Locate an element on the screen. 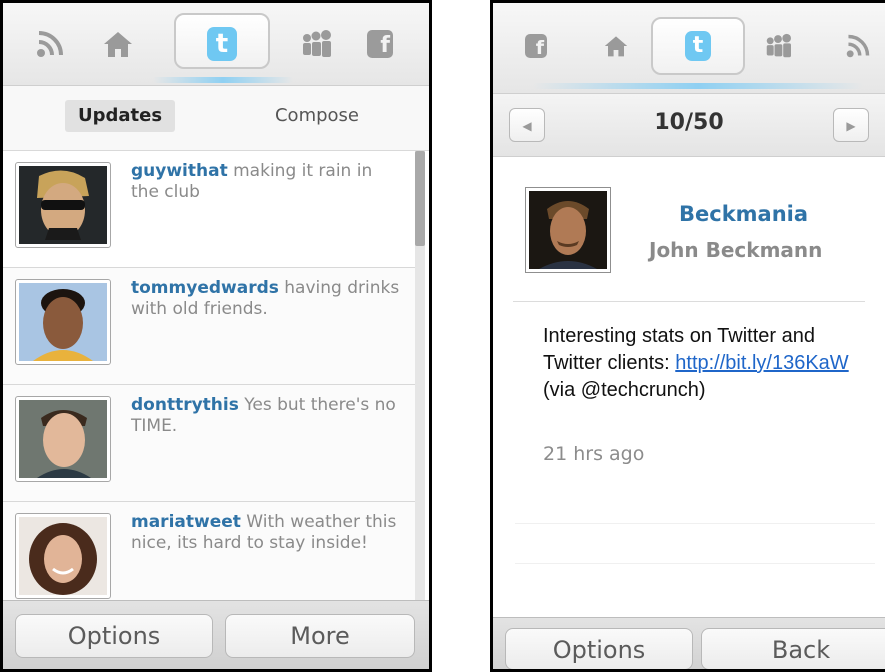 The image size is (885, 672). next-arrow-icon: ▶ is located at coordinates (851, 125).